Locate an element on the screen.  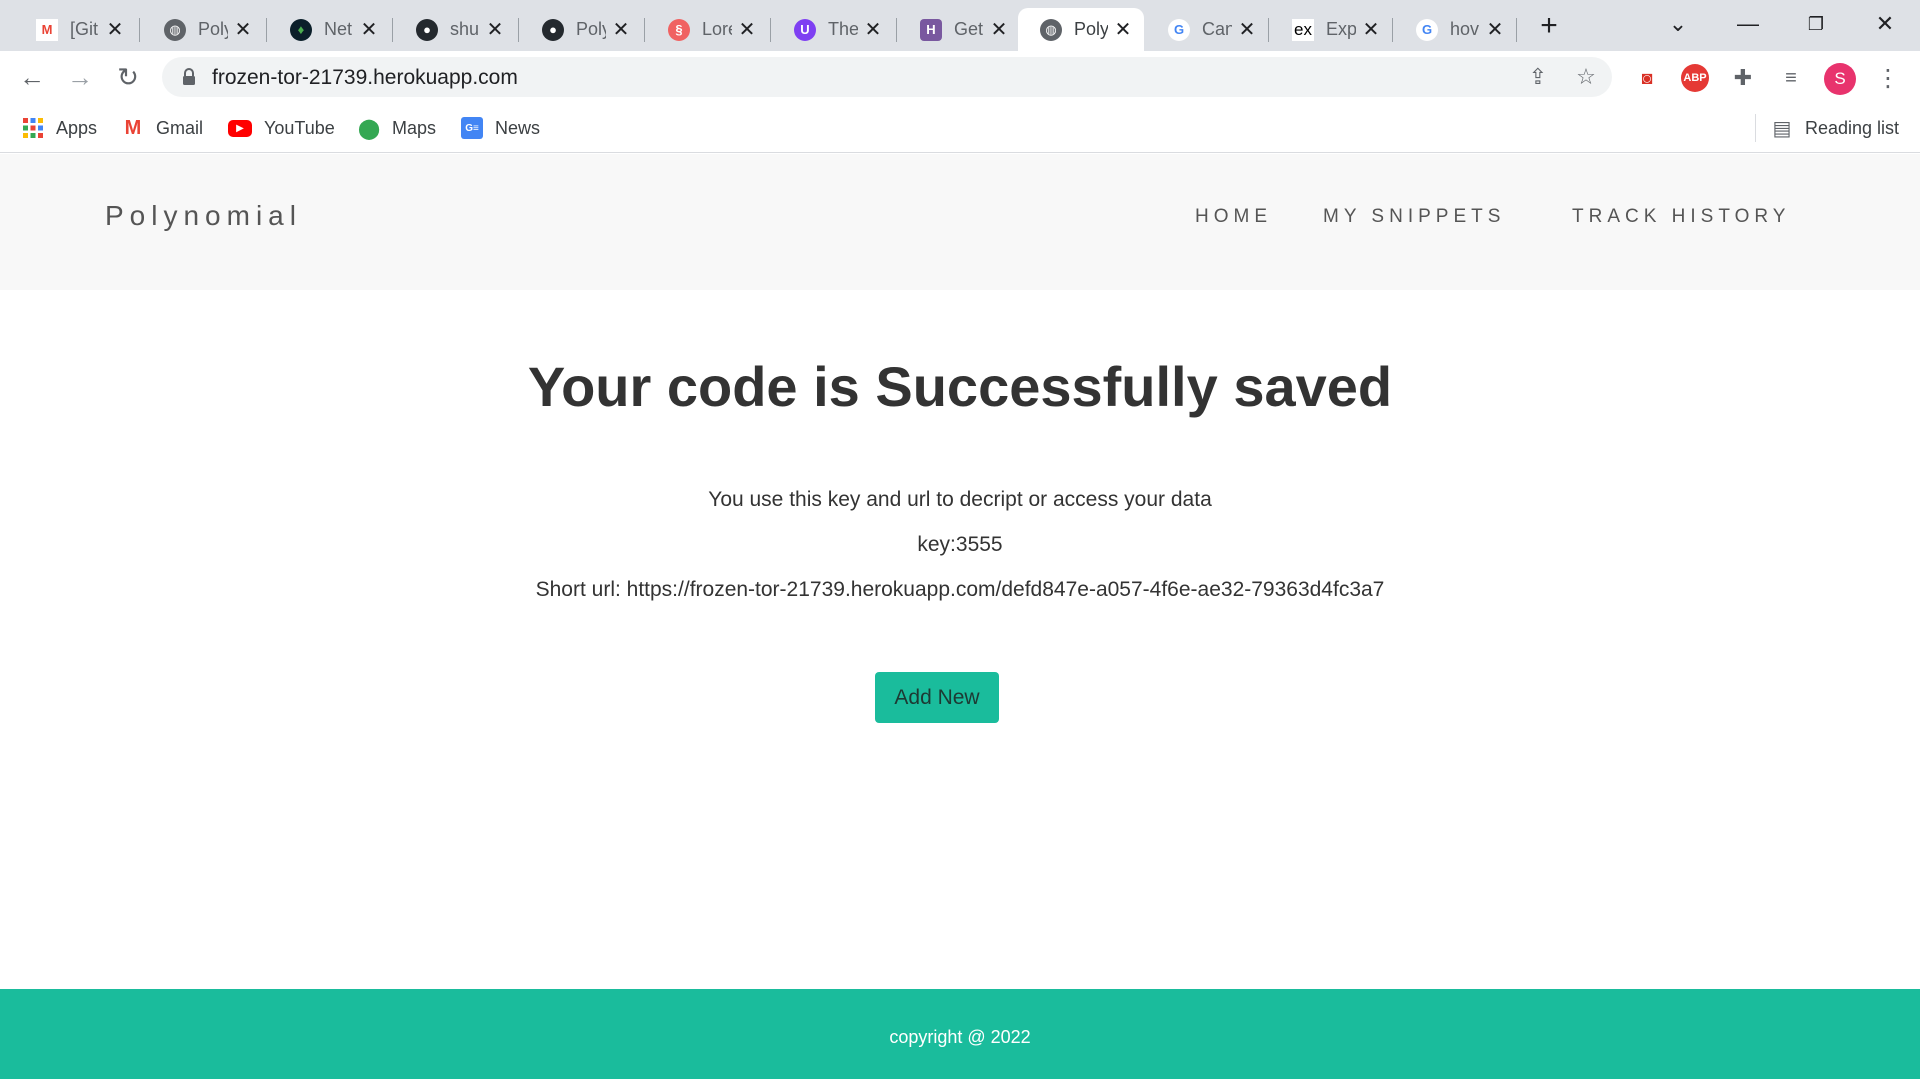
bookmark-star-icon: ☆ is located at coordinates (1586, 77).